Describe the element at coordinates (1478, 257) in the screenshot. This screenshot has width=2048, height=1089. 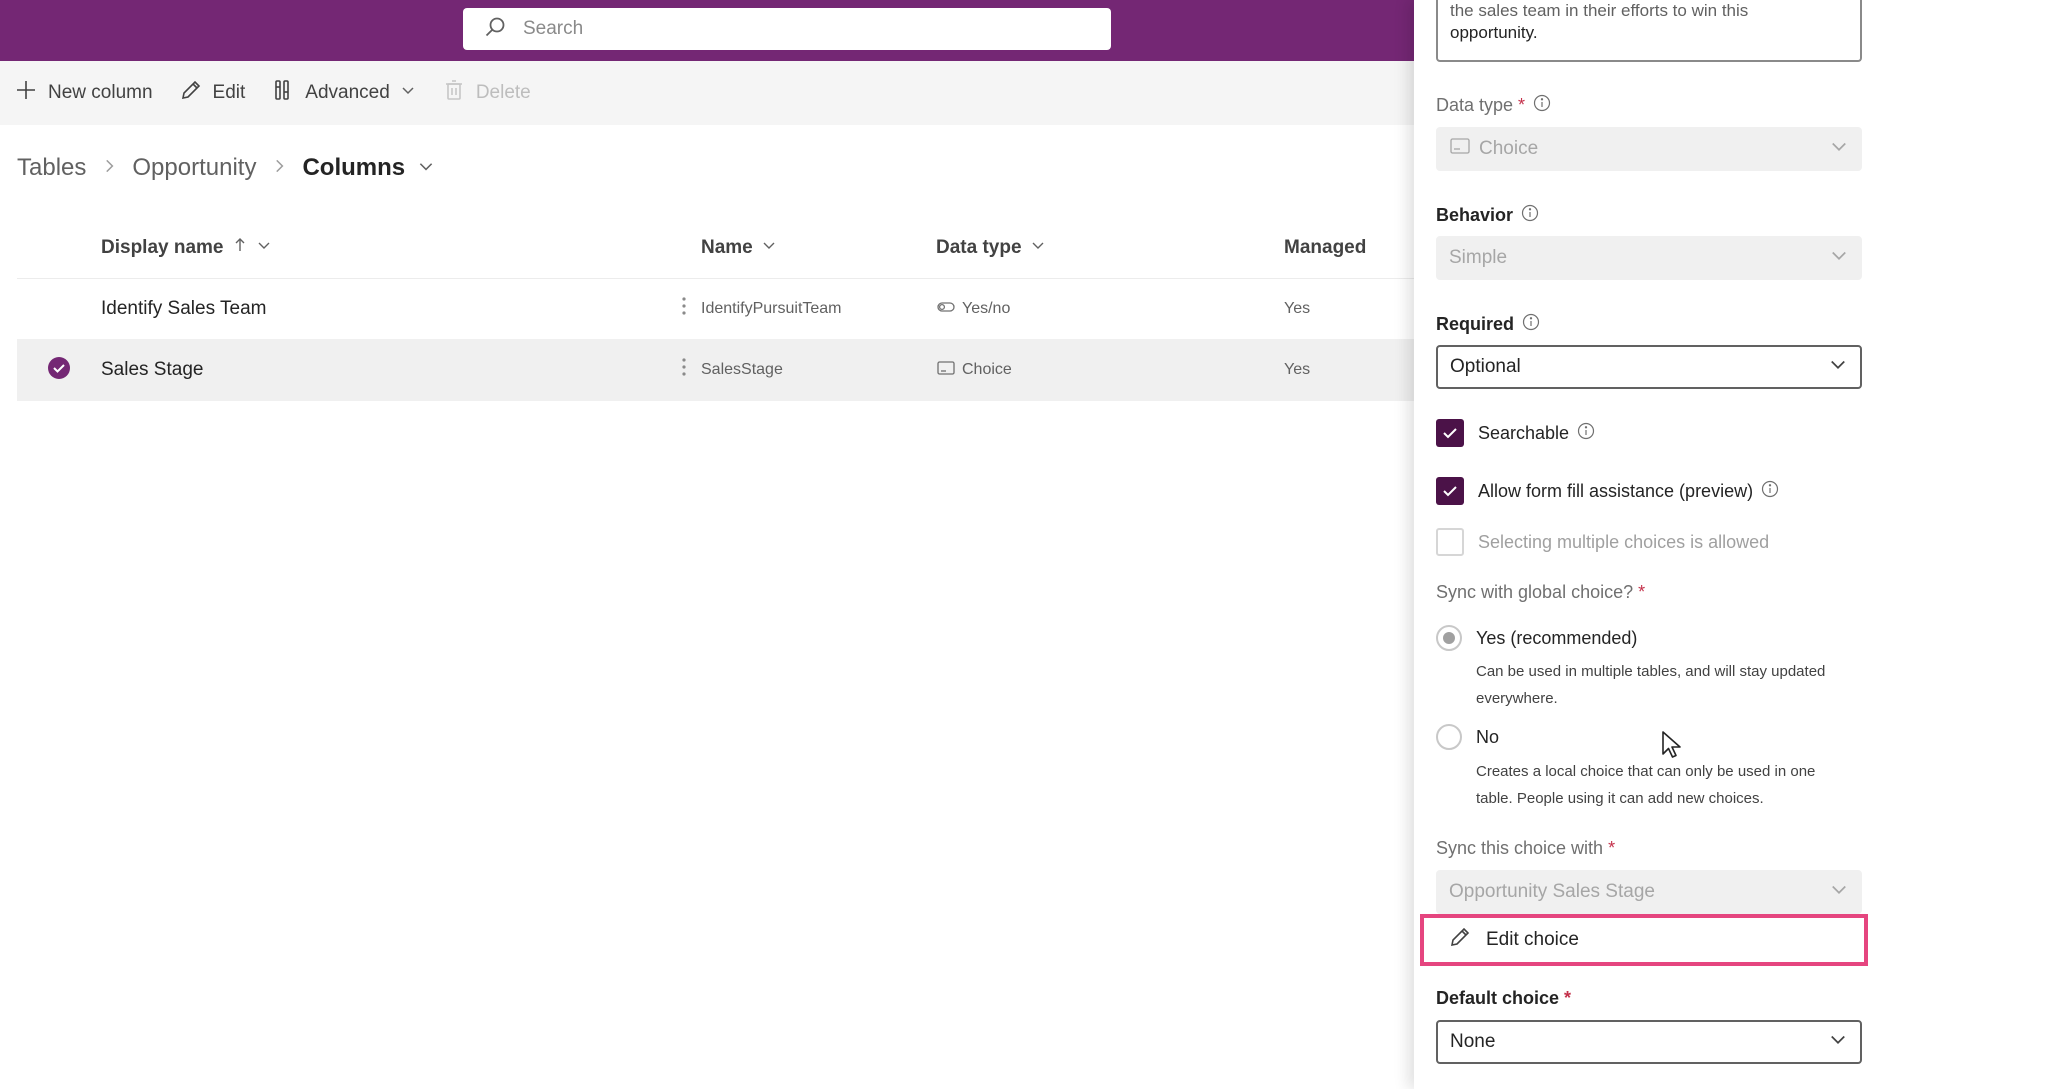
I see `behavior-select-value: Simple` at that location.